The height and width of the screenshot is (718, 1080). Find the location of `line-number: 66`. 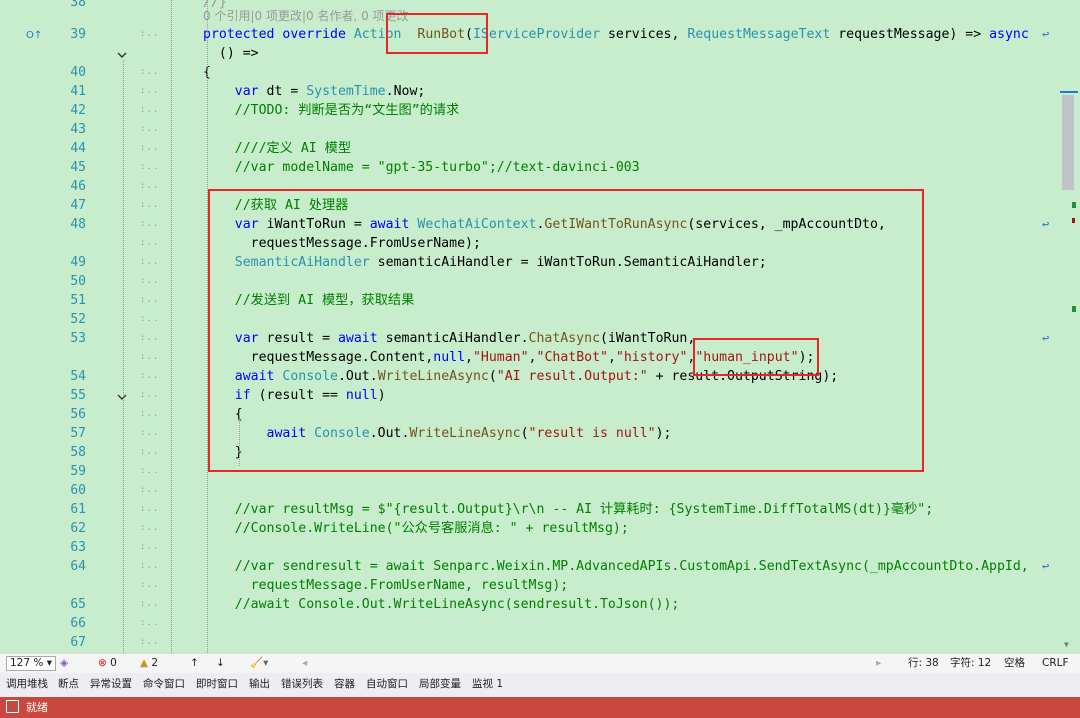

line-number: 66 is located at coordinates (78, 623).